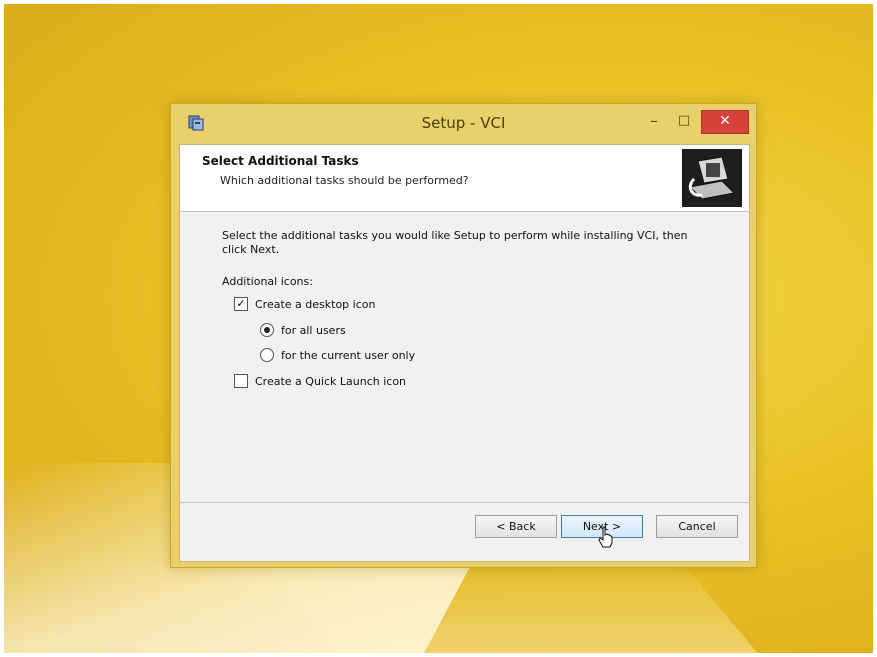 The height and width of the screenshot is (657, 877). I want to click on close-button: ✕, so click(725, 122).